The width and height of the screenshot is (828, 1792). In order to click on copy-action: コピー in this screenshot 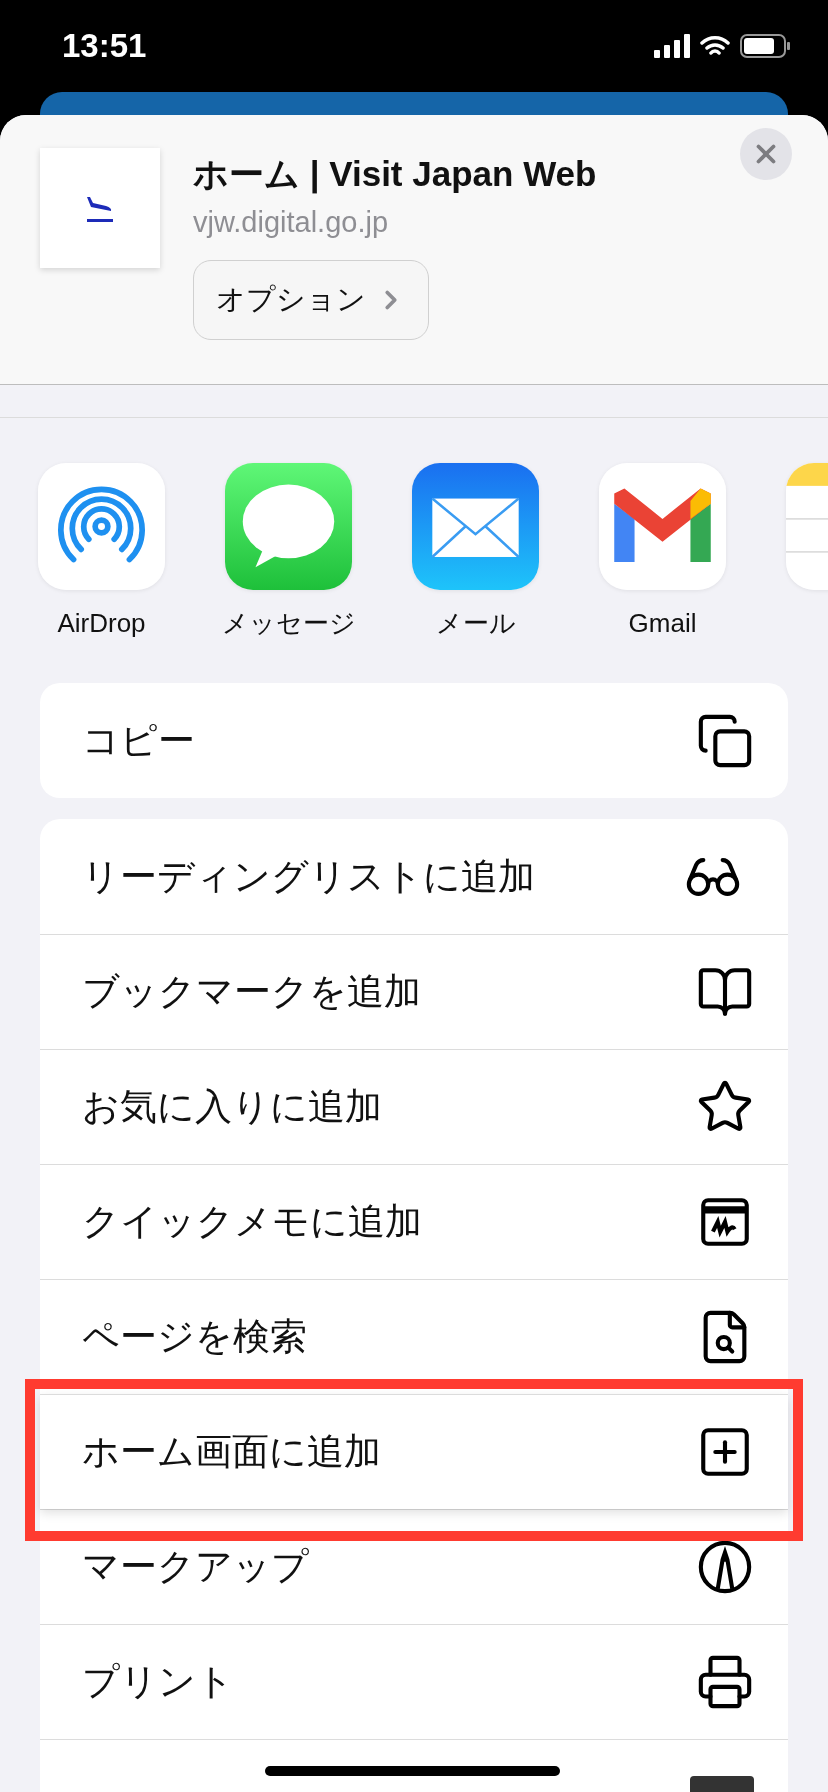, I will do `click(414, 740)`.